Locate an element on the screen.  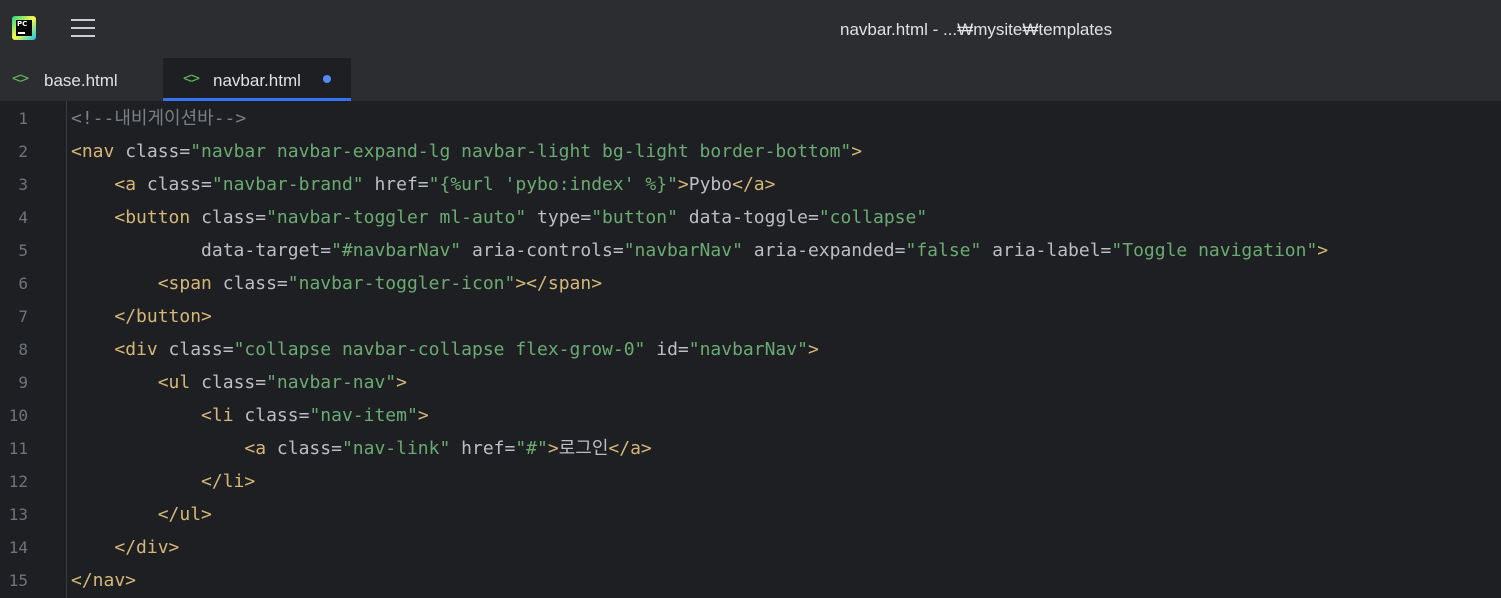
code-token-tag: </a> is located at coordinates (630, 448).